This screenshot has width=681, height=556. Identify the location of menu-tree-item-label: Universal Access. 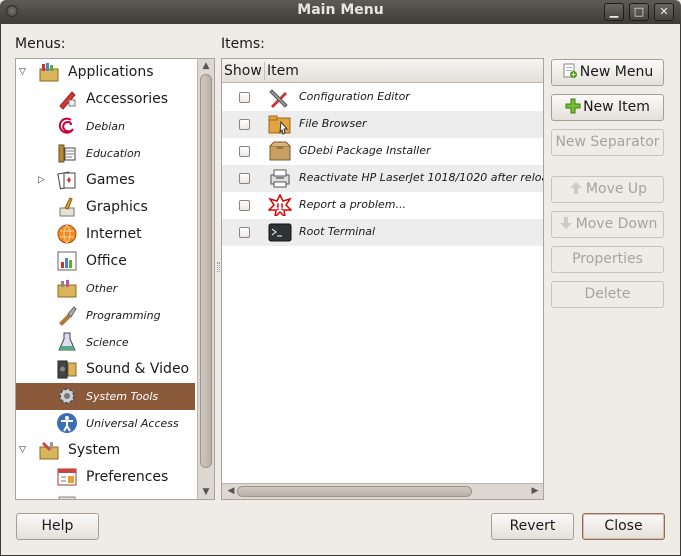
(132, 423).